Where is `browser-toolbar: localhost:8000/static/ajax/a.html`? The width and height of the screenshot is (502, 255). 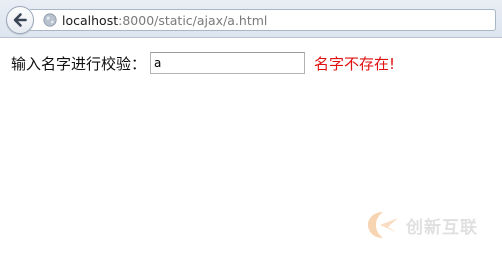 browser-toolbar: localhost:8000/static/ajax/a.html is located at coordinates (251, 19).